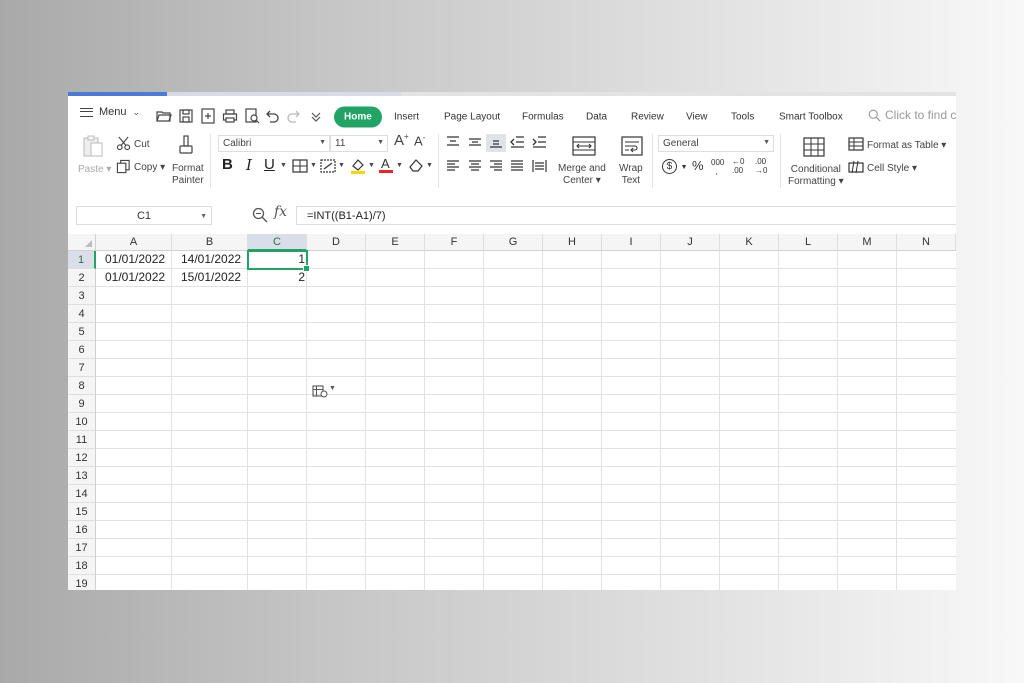 This screenshot has width=1024, height=683. Describe the element at coordinates (211, 277) in the screenshot. I see `cell-b2: 15/01/2022` at that location.